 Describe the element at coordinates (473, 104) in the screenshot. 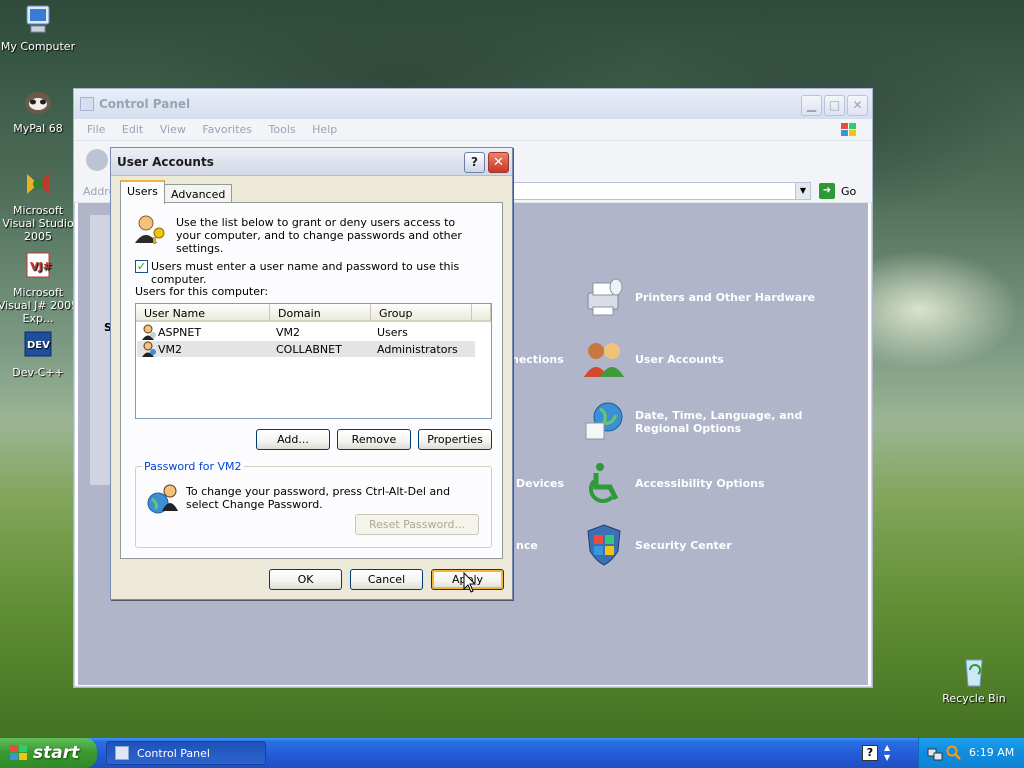

I see `control-panel-titlebar: Control Panel ▁ □ ✕` at that location.